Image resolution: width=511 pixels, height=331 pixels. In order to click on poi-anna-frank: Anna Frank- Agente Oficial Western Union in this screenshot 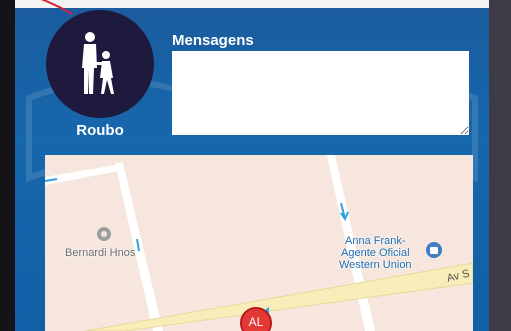, I will do `click(375, 253)`.